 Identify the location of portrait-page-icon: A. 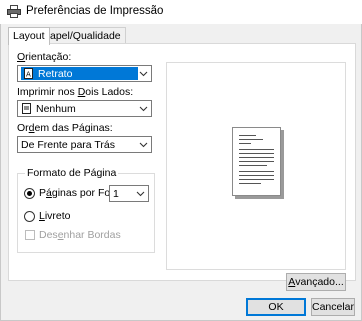
(28, 73).